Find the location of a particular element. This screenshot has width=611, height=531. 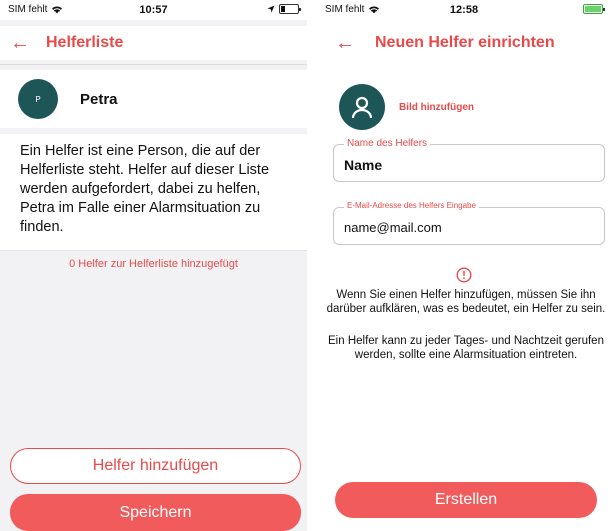

save-button: Speichern is located at coordinates (155, 512).